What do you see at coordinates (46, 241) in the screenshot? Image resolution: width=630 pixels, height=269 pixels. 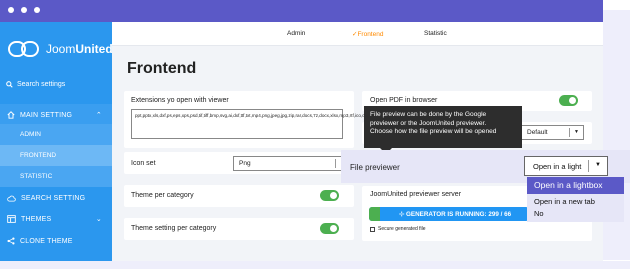 I see `sidebar-section-label: CLONE THEME` at bounding box center [46, 241].